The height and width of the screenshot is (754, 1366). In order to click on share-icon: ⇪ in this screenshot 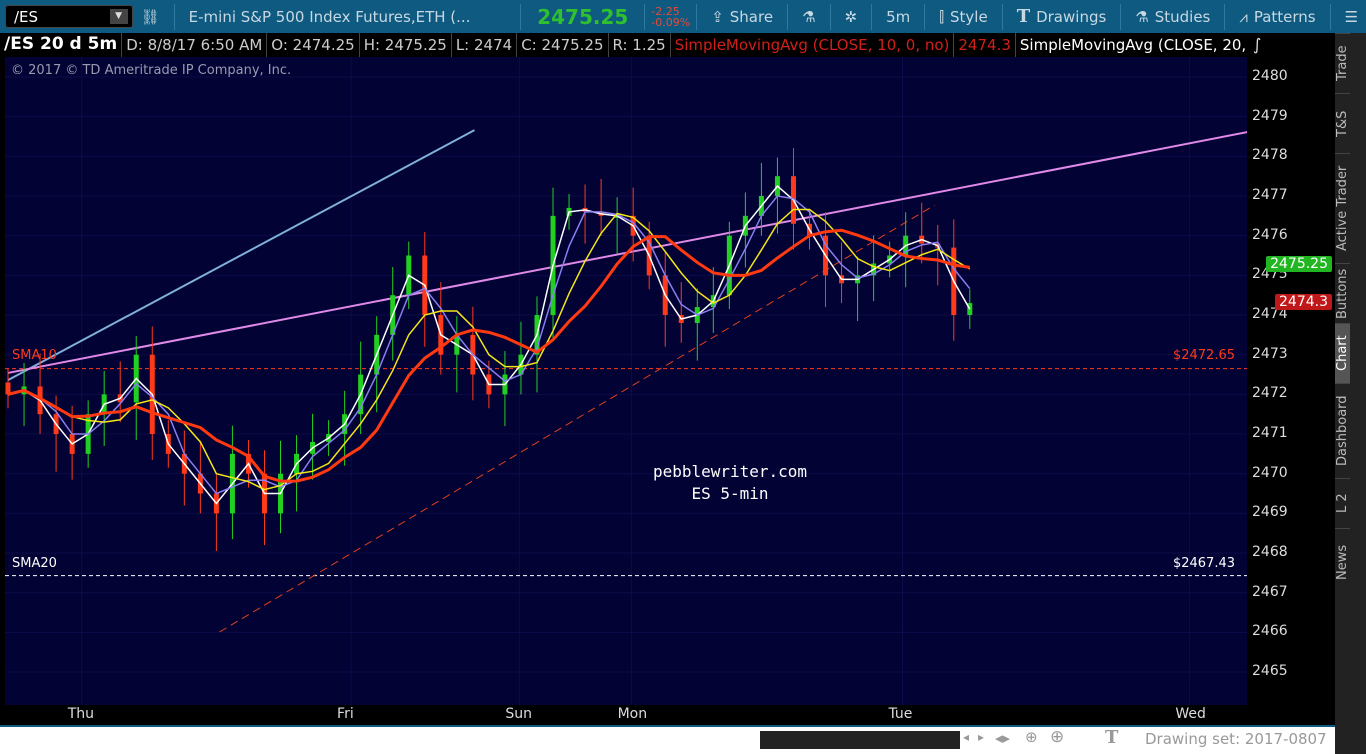, I will do `click(717, 16)`.